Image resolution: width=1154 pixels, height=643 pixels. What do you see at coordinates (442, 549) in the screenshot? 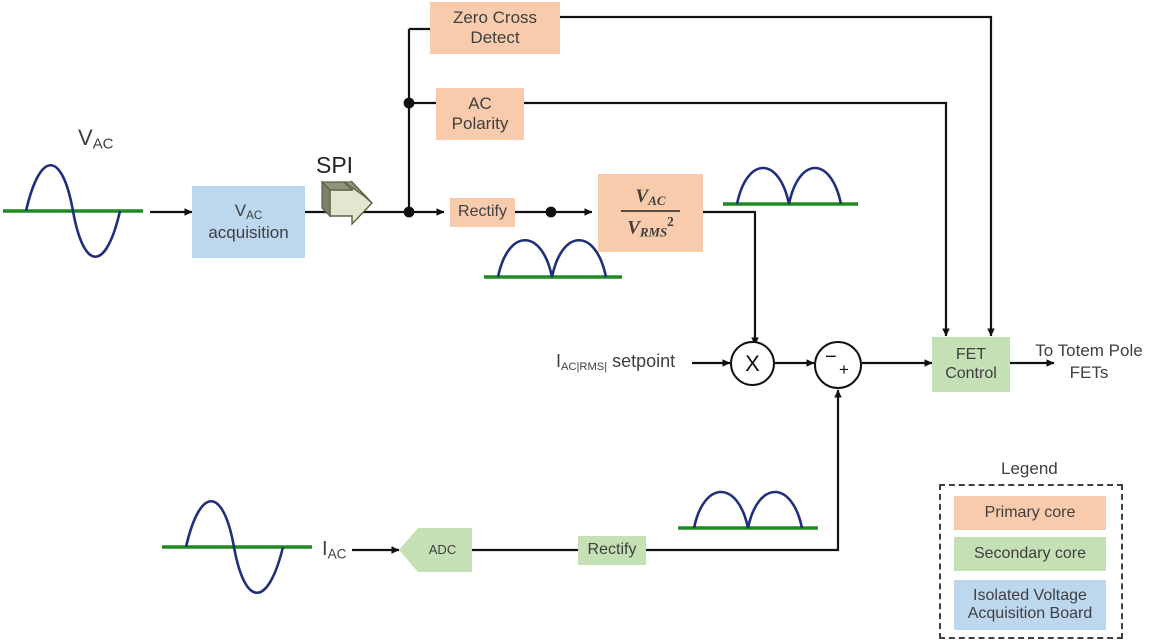
I see `adc-label: ADC` at bounding box center [442, 549].